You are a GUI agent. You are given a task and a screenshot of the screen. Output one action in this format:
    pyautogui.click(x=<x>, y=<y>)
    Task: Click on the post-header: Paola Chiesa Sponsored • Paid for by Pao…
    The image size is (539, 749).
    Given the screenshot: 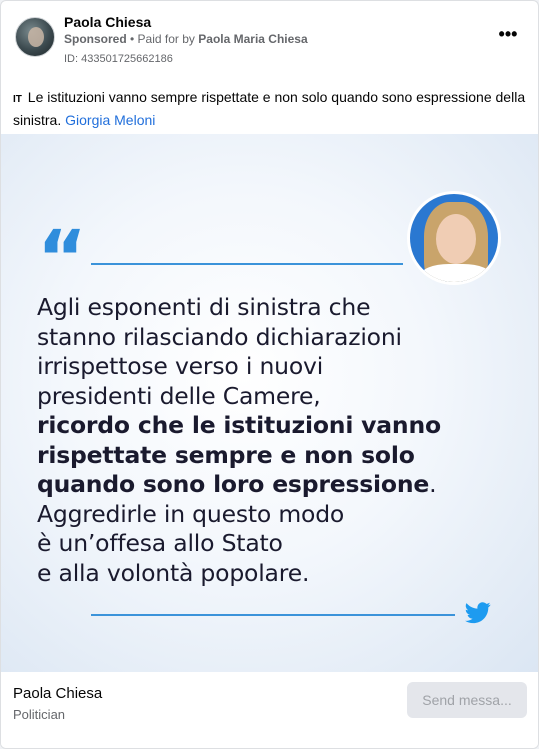 What is the action you would take?
    pyautogui.click(x=270, y=41)
    